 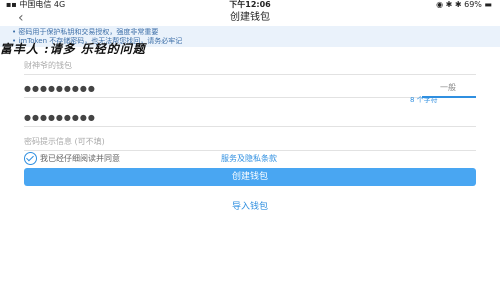 I want to click on password-field: ●●●●●●●●● 一般, so click(x=250, y=86).